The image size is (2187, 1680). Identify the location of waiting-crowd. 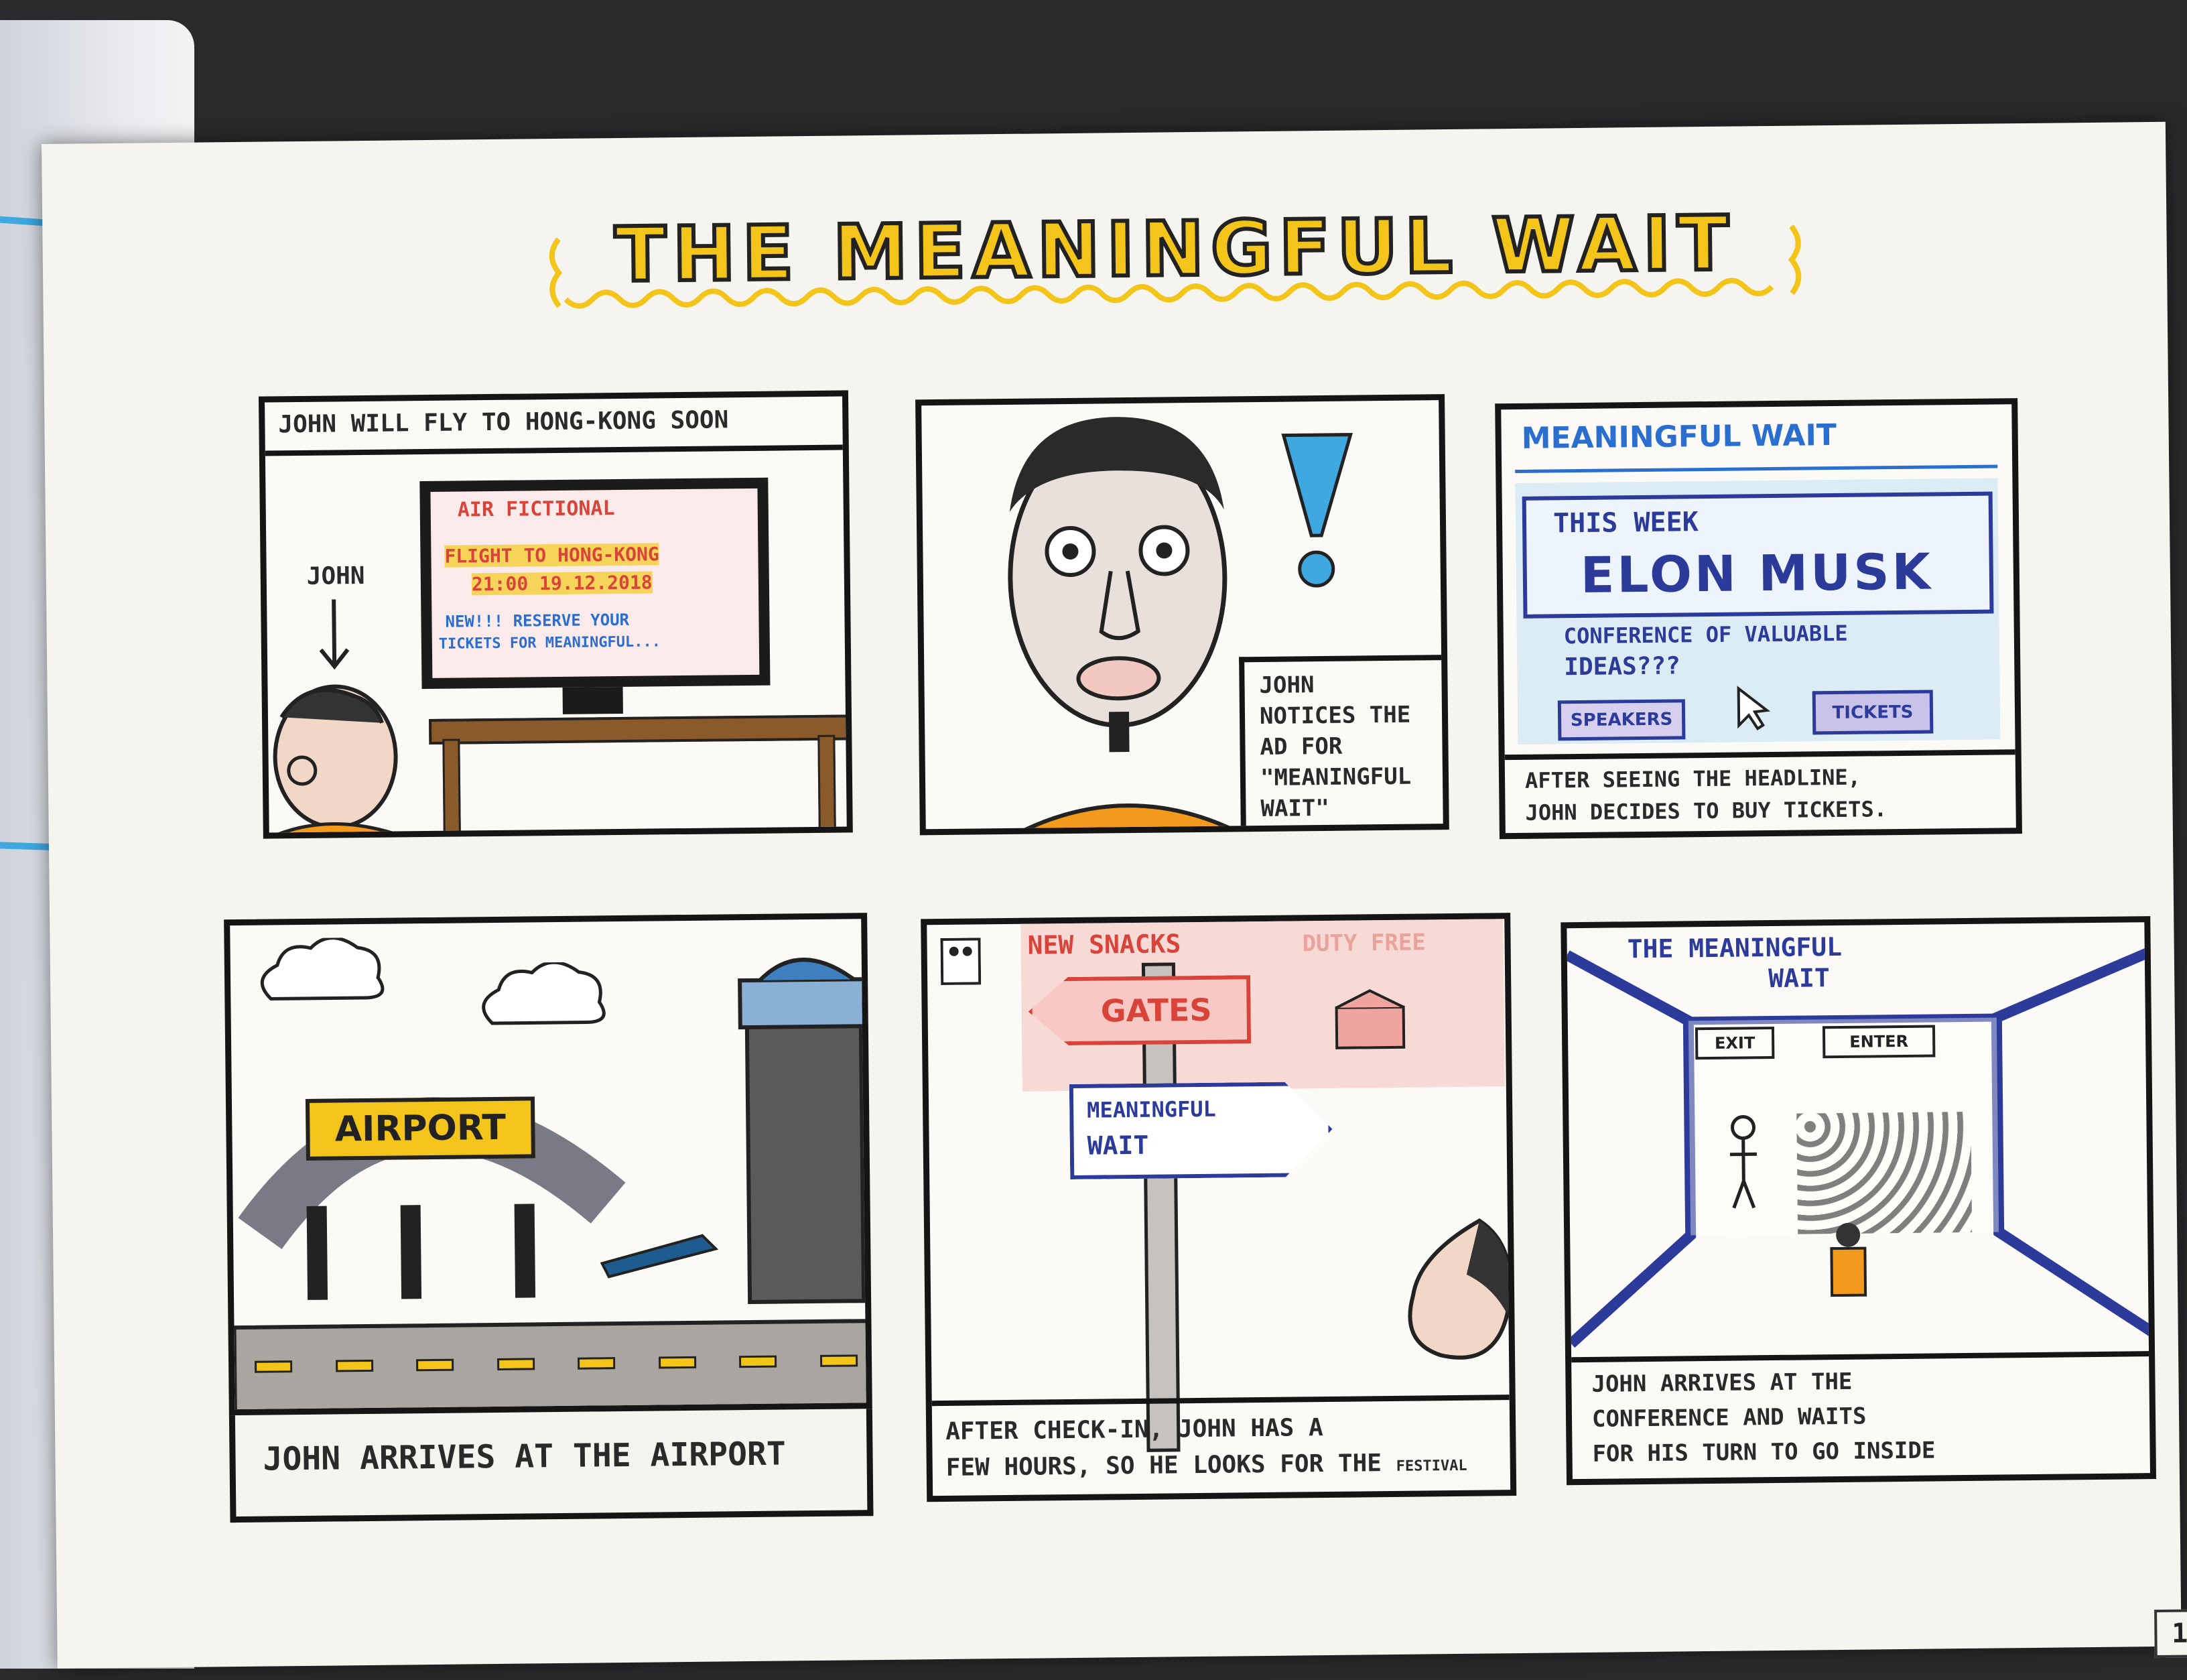
(1884, 1172).